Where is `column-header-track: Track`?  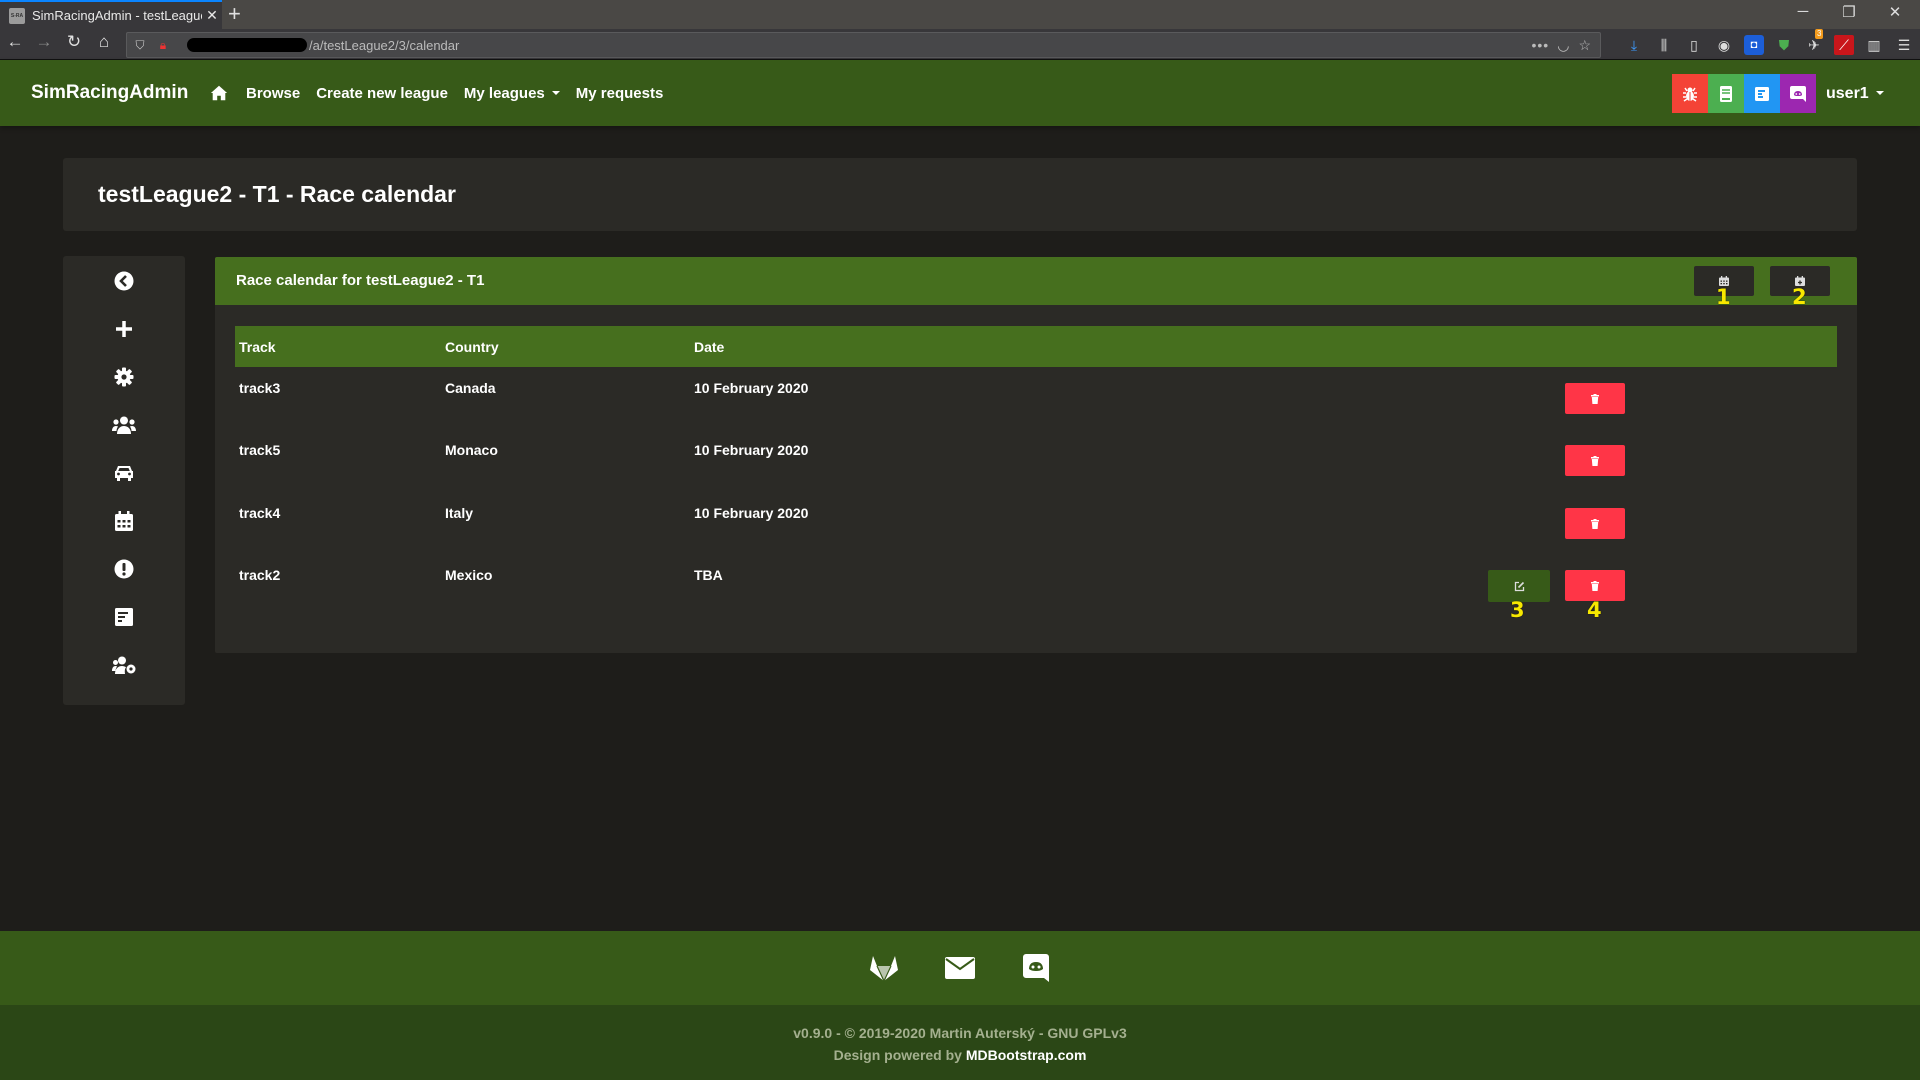
column-header-track: Track is located at coordinates (257, 347).